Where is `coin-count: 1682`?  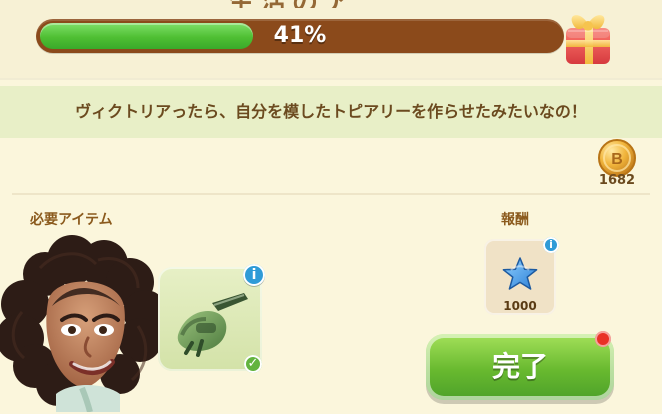 coin-count: 1682 is located at coordinates (617, 180).